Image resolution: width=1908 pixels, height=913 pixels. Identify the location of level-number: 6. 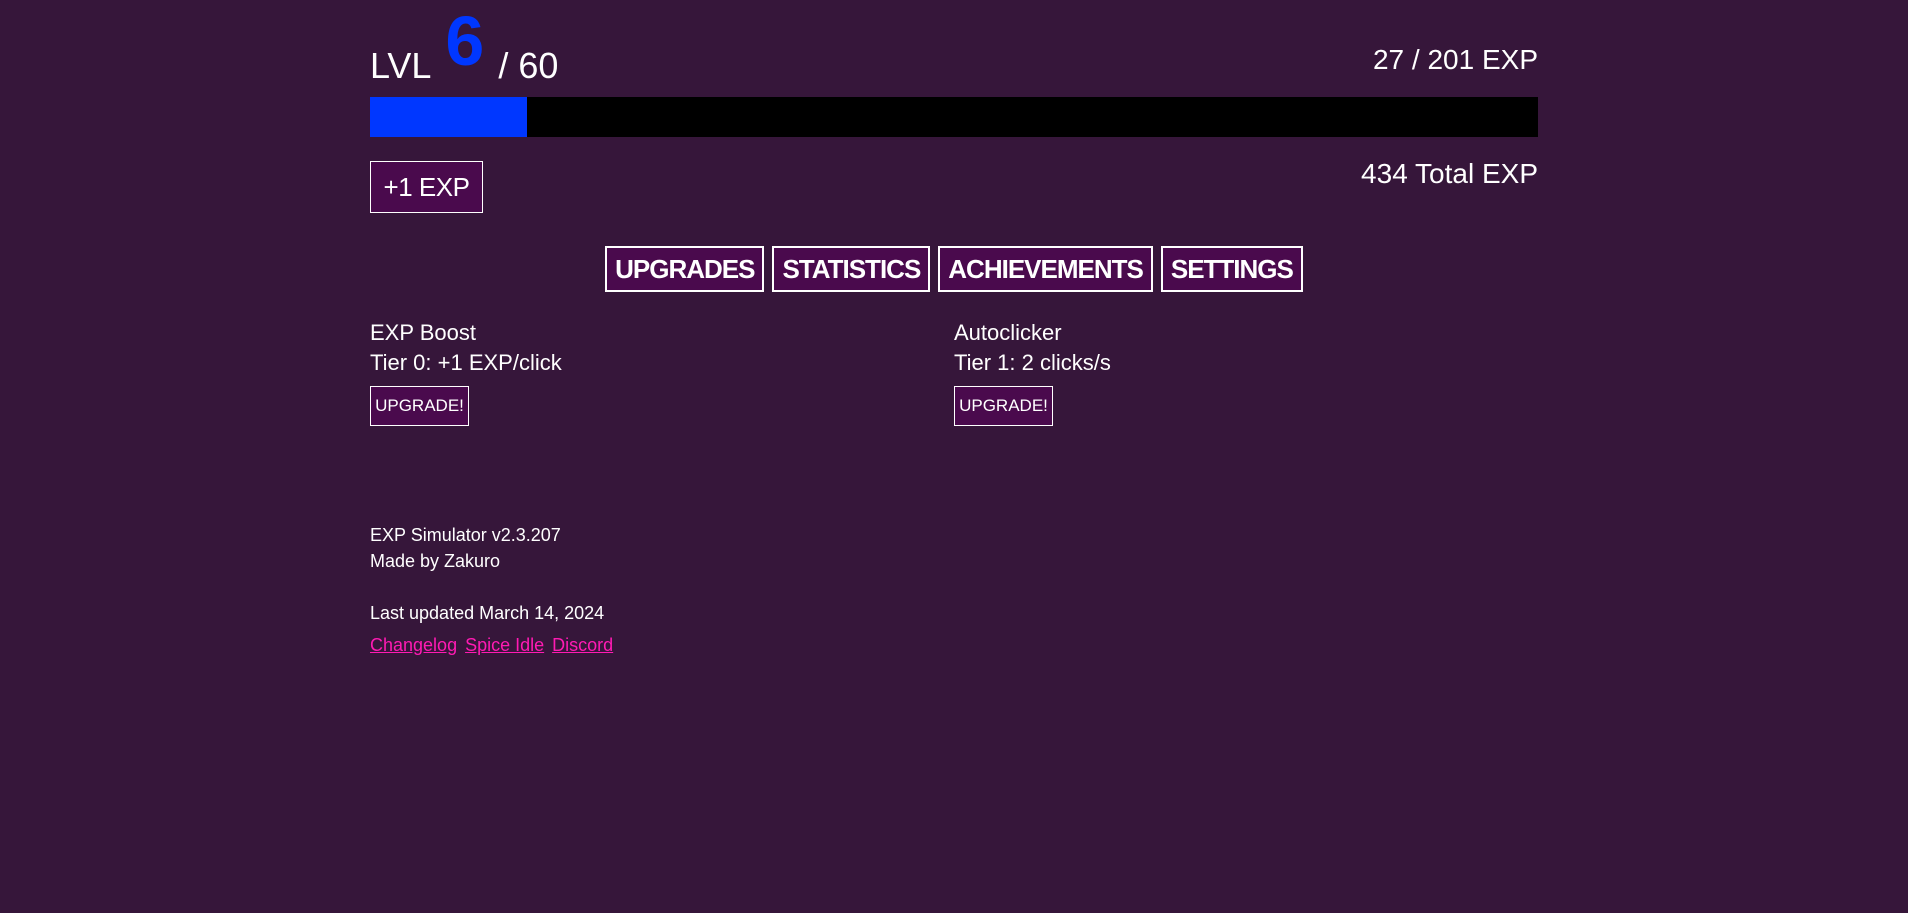
(465, 41).